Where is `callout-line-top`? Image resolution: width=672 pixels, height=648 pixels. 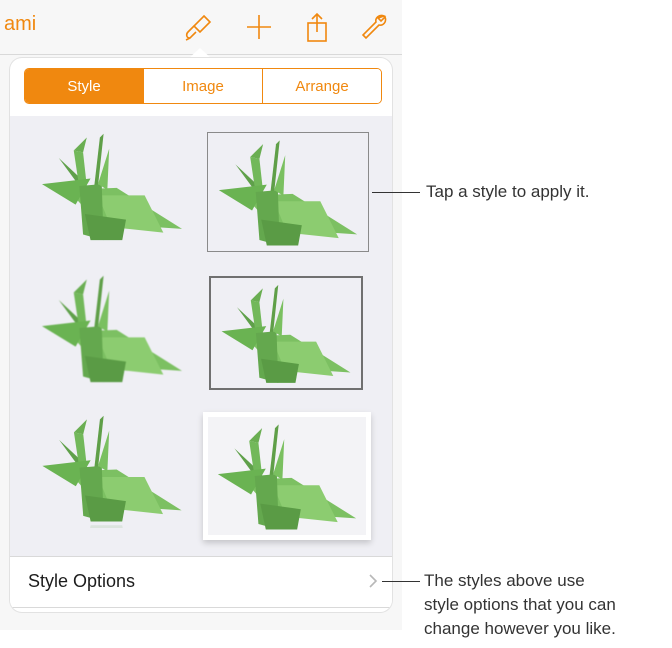
callout-line-top is located at coordinates (396, 192).